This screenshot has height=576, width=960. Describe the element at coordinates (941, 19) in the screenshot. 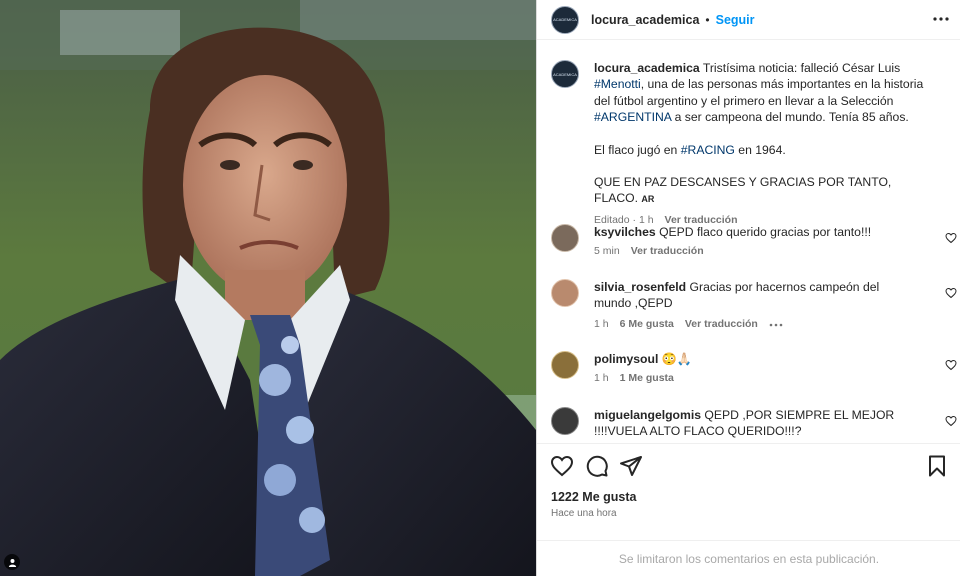

I see `more-options-icon` at that location.